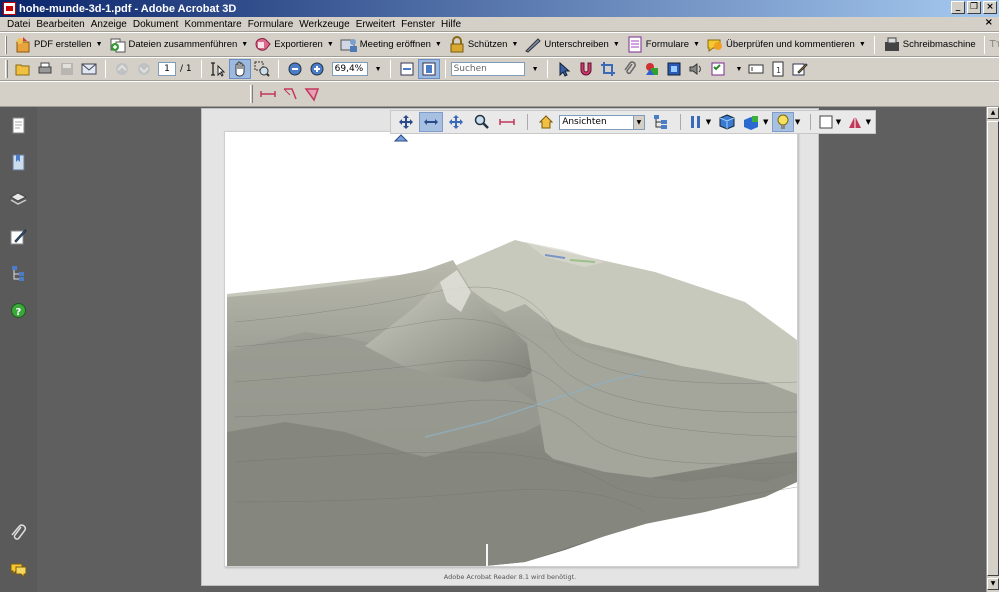 This screenshot has height=592, width=999. Describe the element at coordinates (696, 69) in the screenshot. I see `sound-tool-button` at that location.